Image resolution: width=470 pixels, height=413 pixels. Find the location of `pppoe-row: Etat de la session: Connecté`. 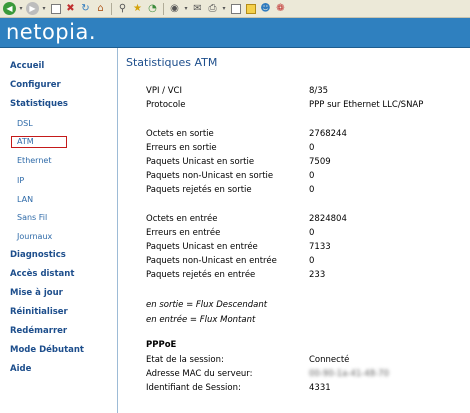

pppoe-row: Etat de la session: Connecté is located at coordinates (306, 362).